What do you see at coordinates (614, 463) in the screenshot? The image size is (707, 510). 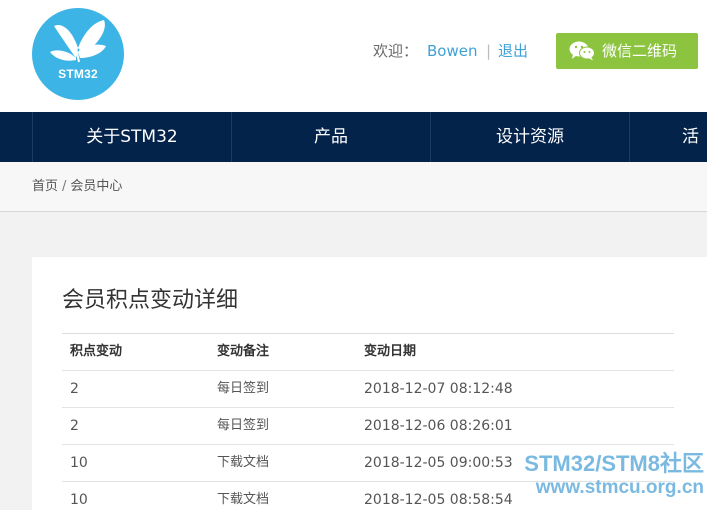 I see `watermark-line1: STM32/STM8社区` at bounding box center [614, 463].